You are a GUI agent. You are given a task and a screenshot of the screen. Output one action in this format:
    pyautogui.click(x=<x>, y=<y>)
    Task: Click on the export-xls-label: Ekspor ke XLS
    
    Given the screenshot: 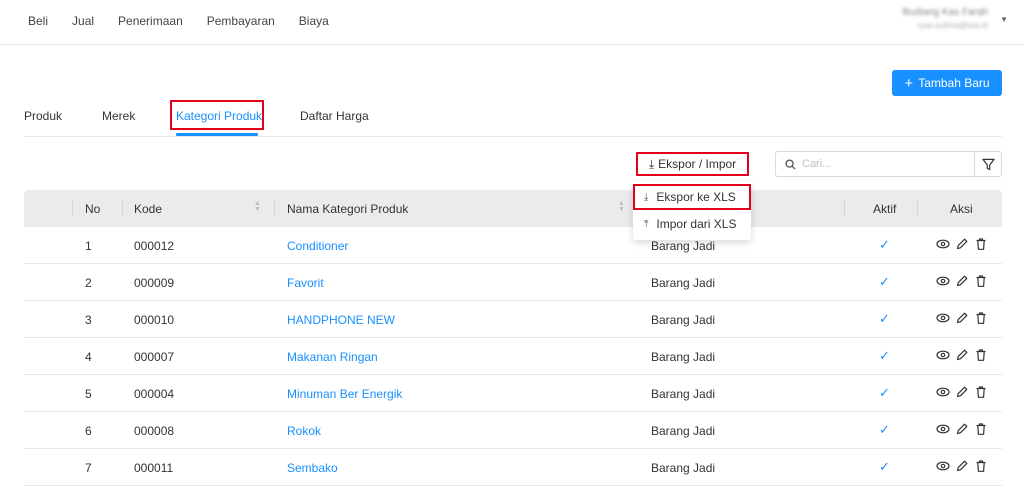 What is the action you would take?
    pyautogui.click(x=696, y=197)
    